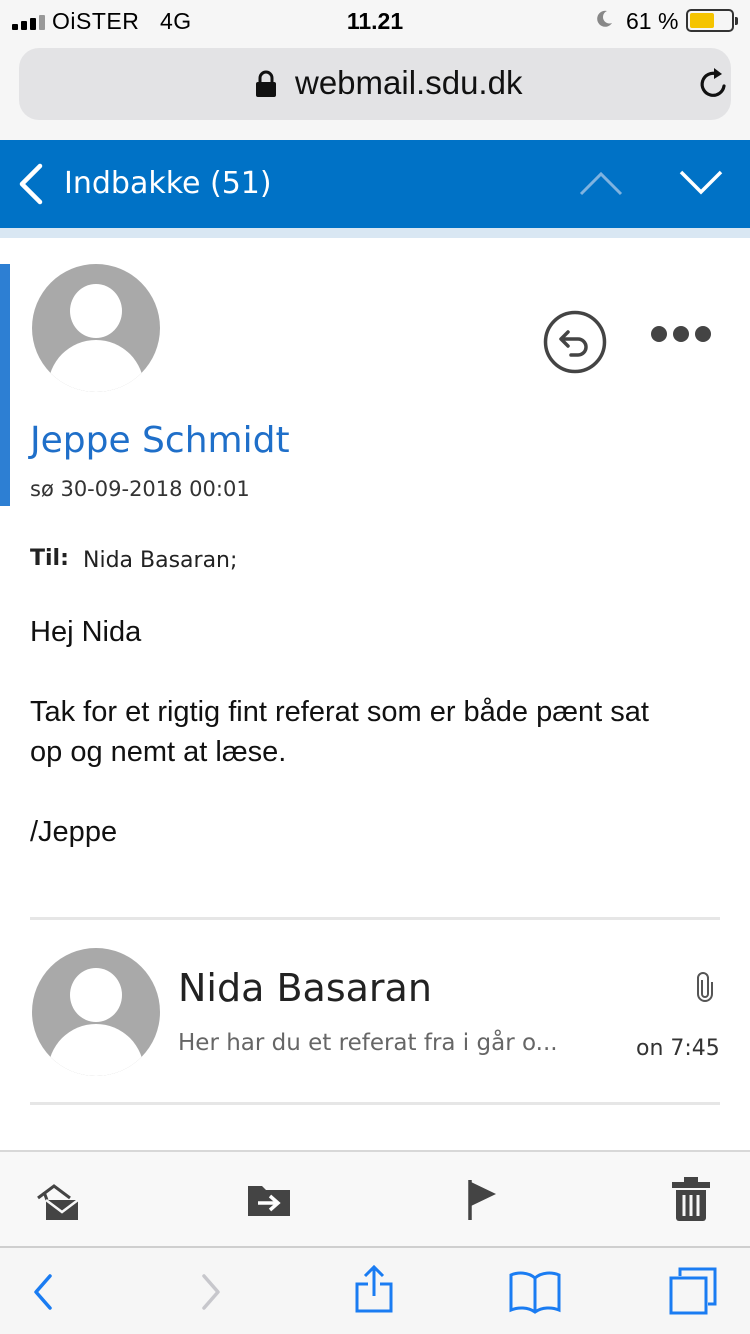 The height and width of the screenshot is (1334, 750). I want to click on recipient-value: Nida Basaran;, so click(160, 560).